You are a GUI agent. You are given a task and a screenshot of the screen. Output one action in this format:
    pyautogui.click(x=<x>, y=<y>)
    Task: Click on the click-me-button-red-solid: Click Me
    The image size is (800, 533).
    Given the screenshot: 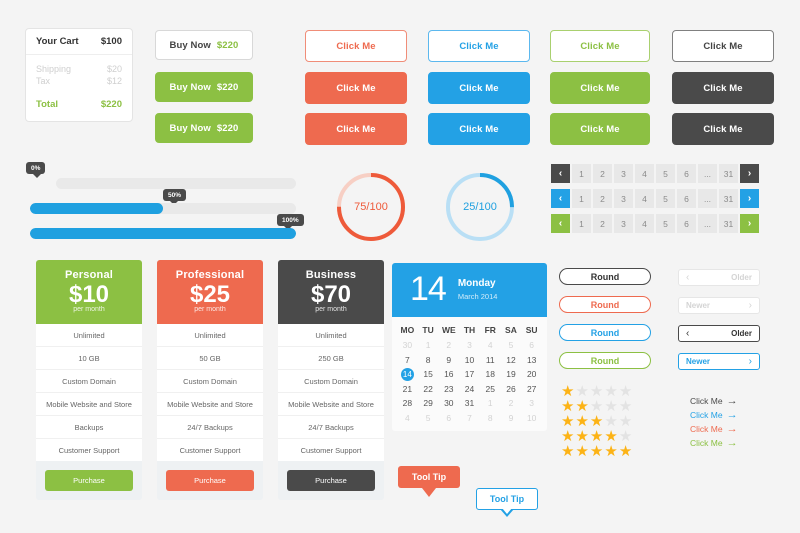 What is the action you would take?
    pyautogui.click(x=356, y=88)
    